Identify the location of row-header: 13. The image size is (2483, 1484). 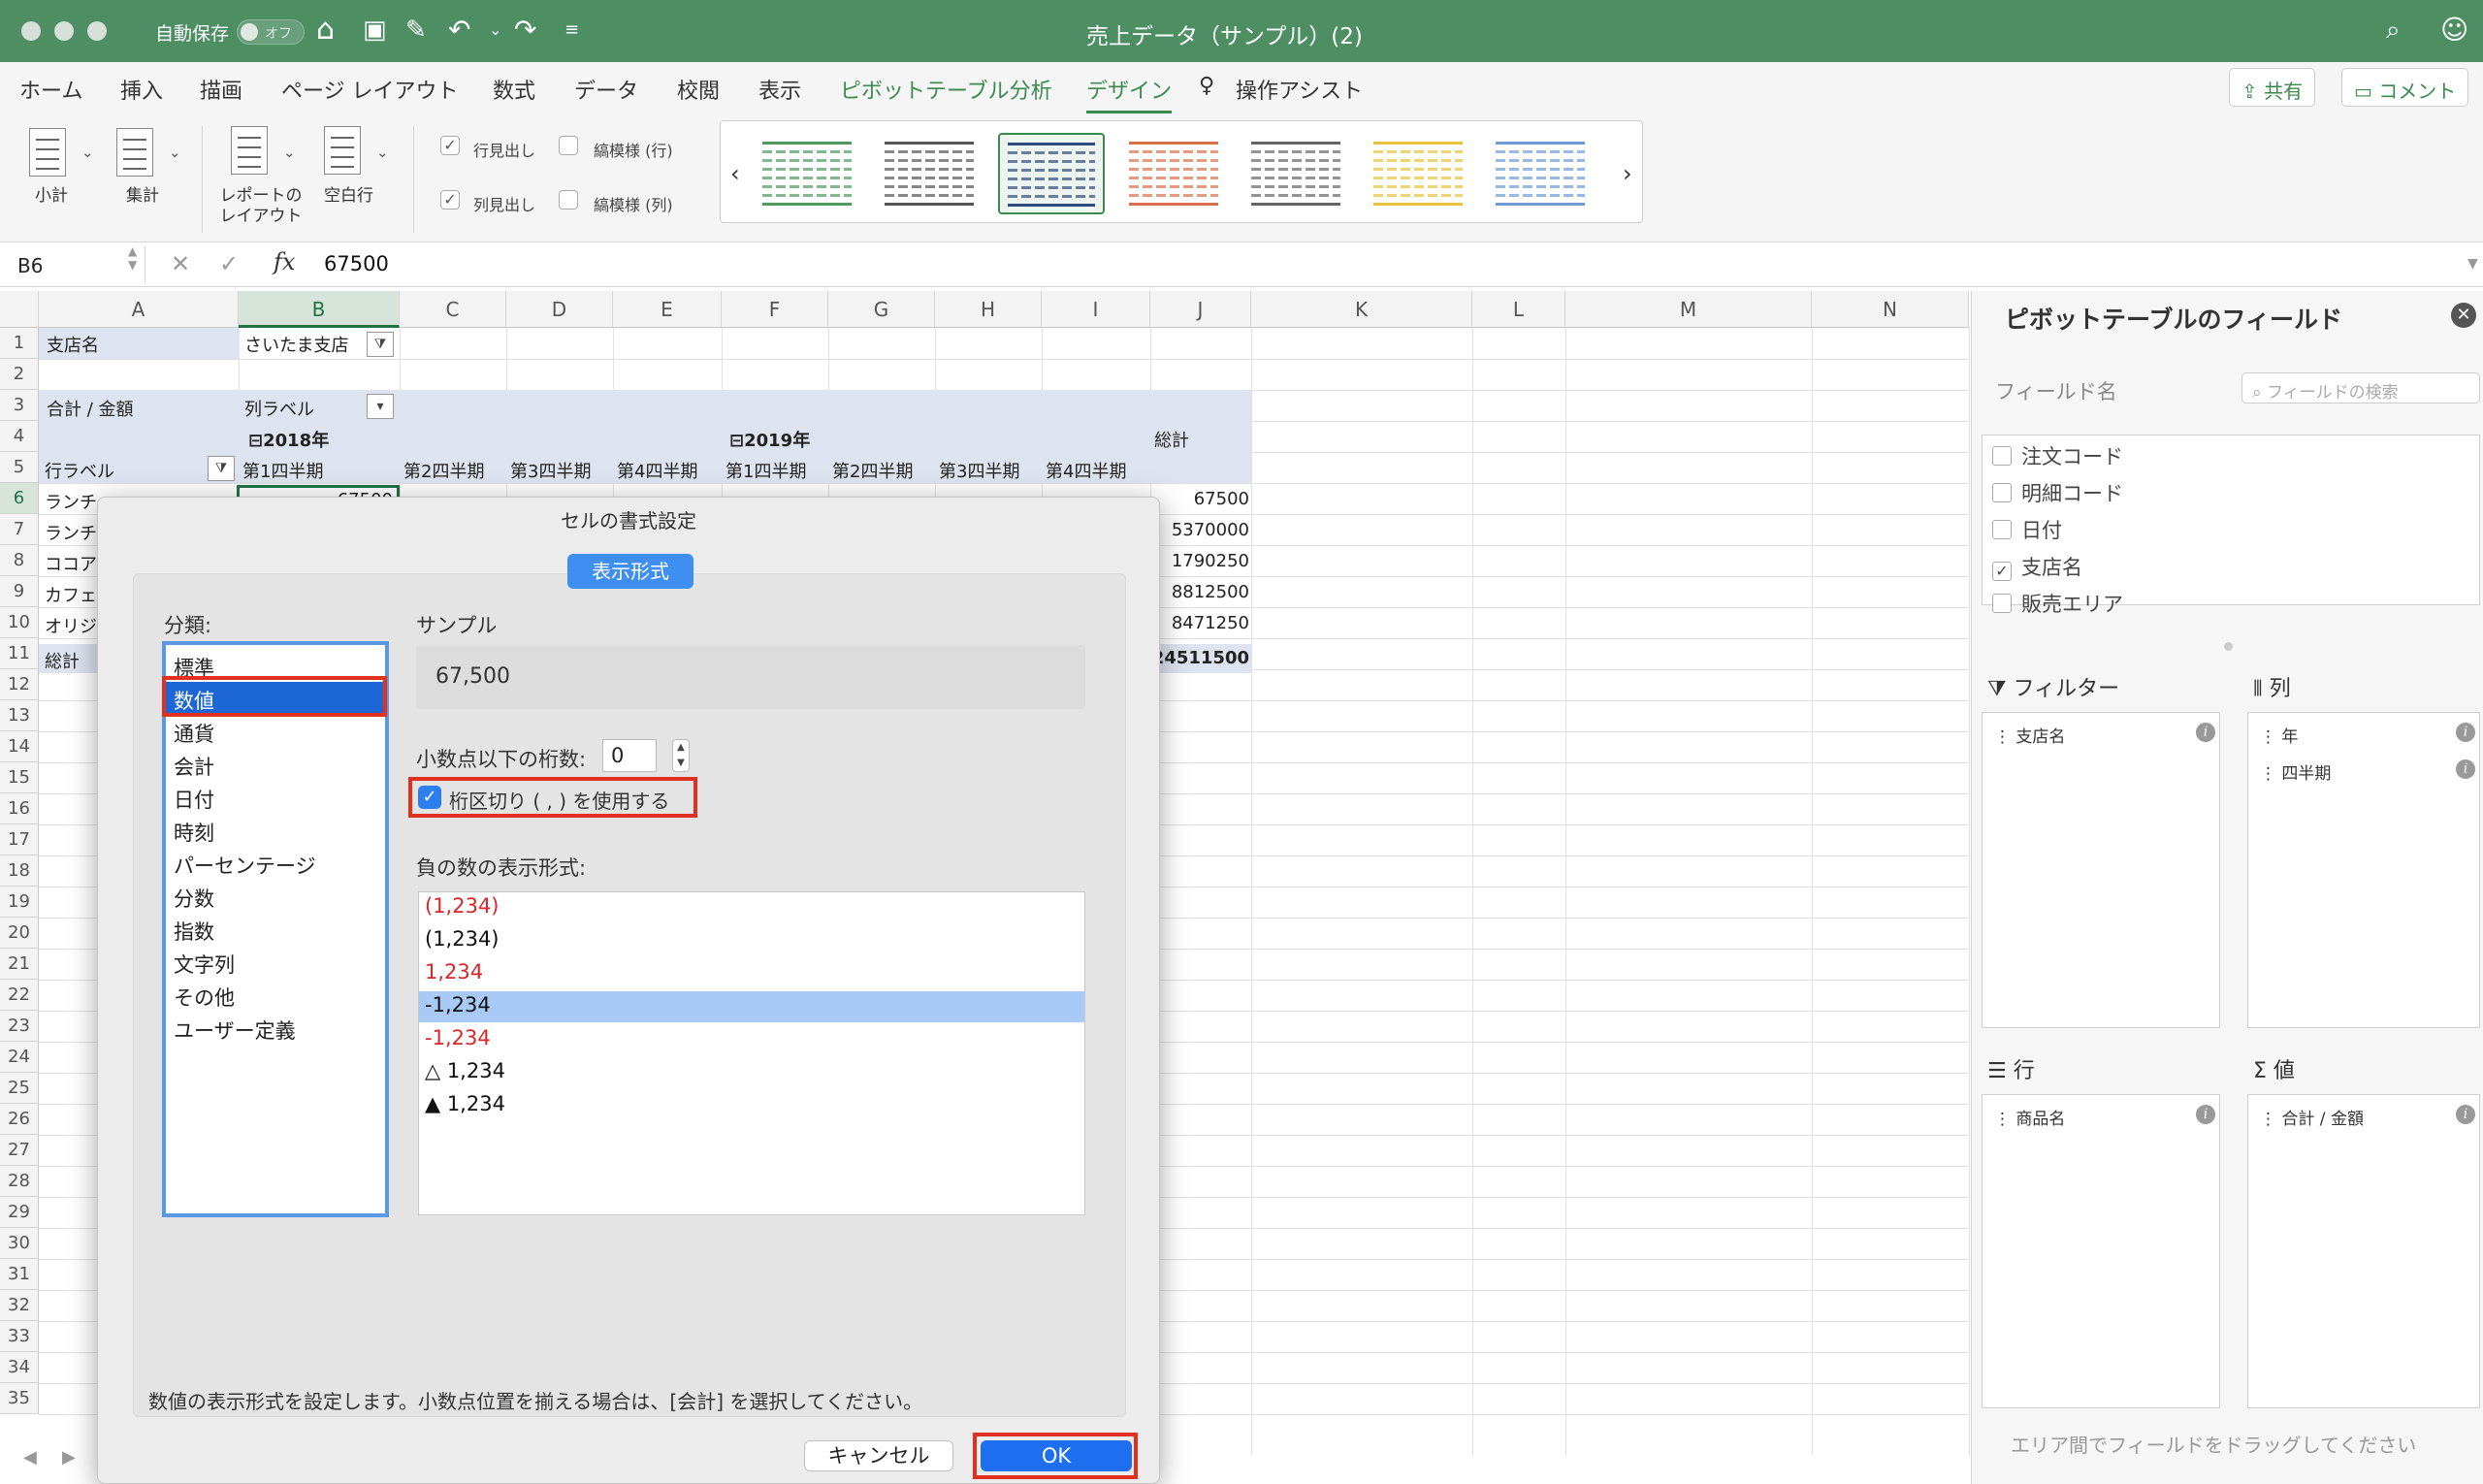
(20, 715).